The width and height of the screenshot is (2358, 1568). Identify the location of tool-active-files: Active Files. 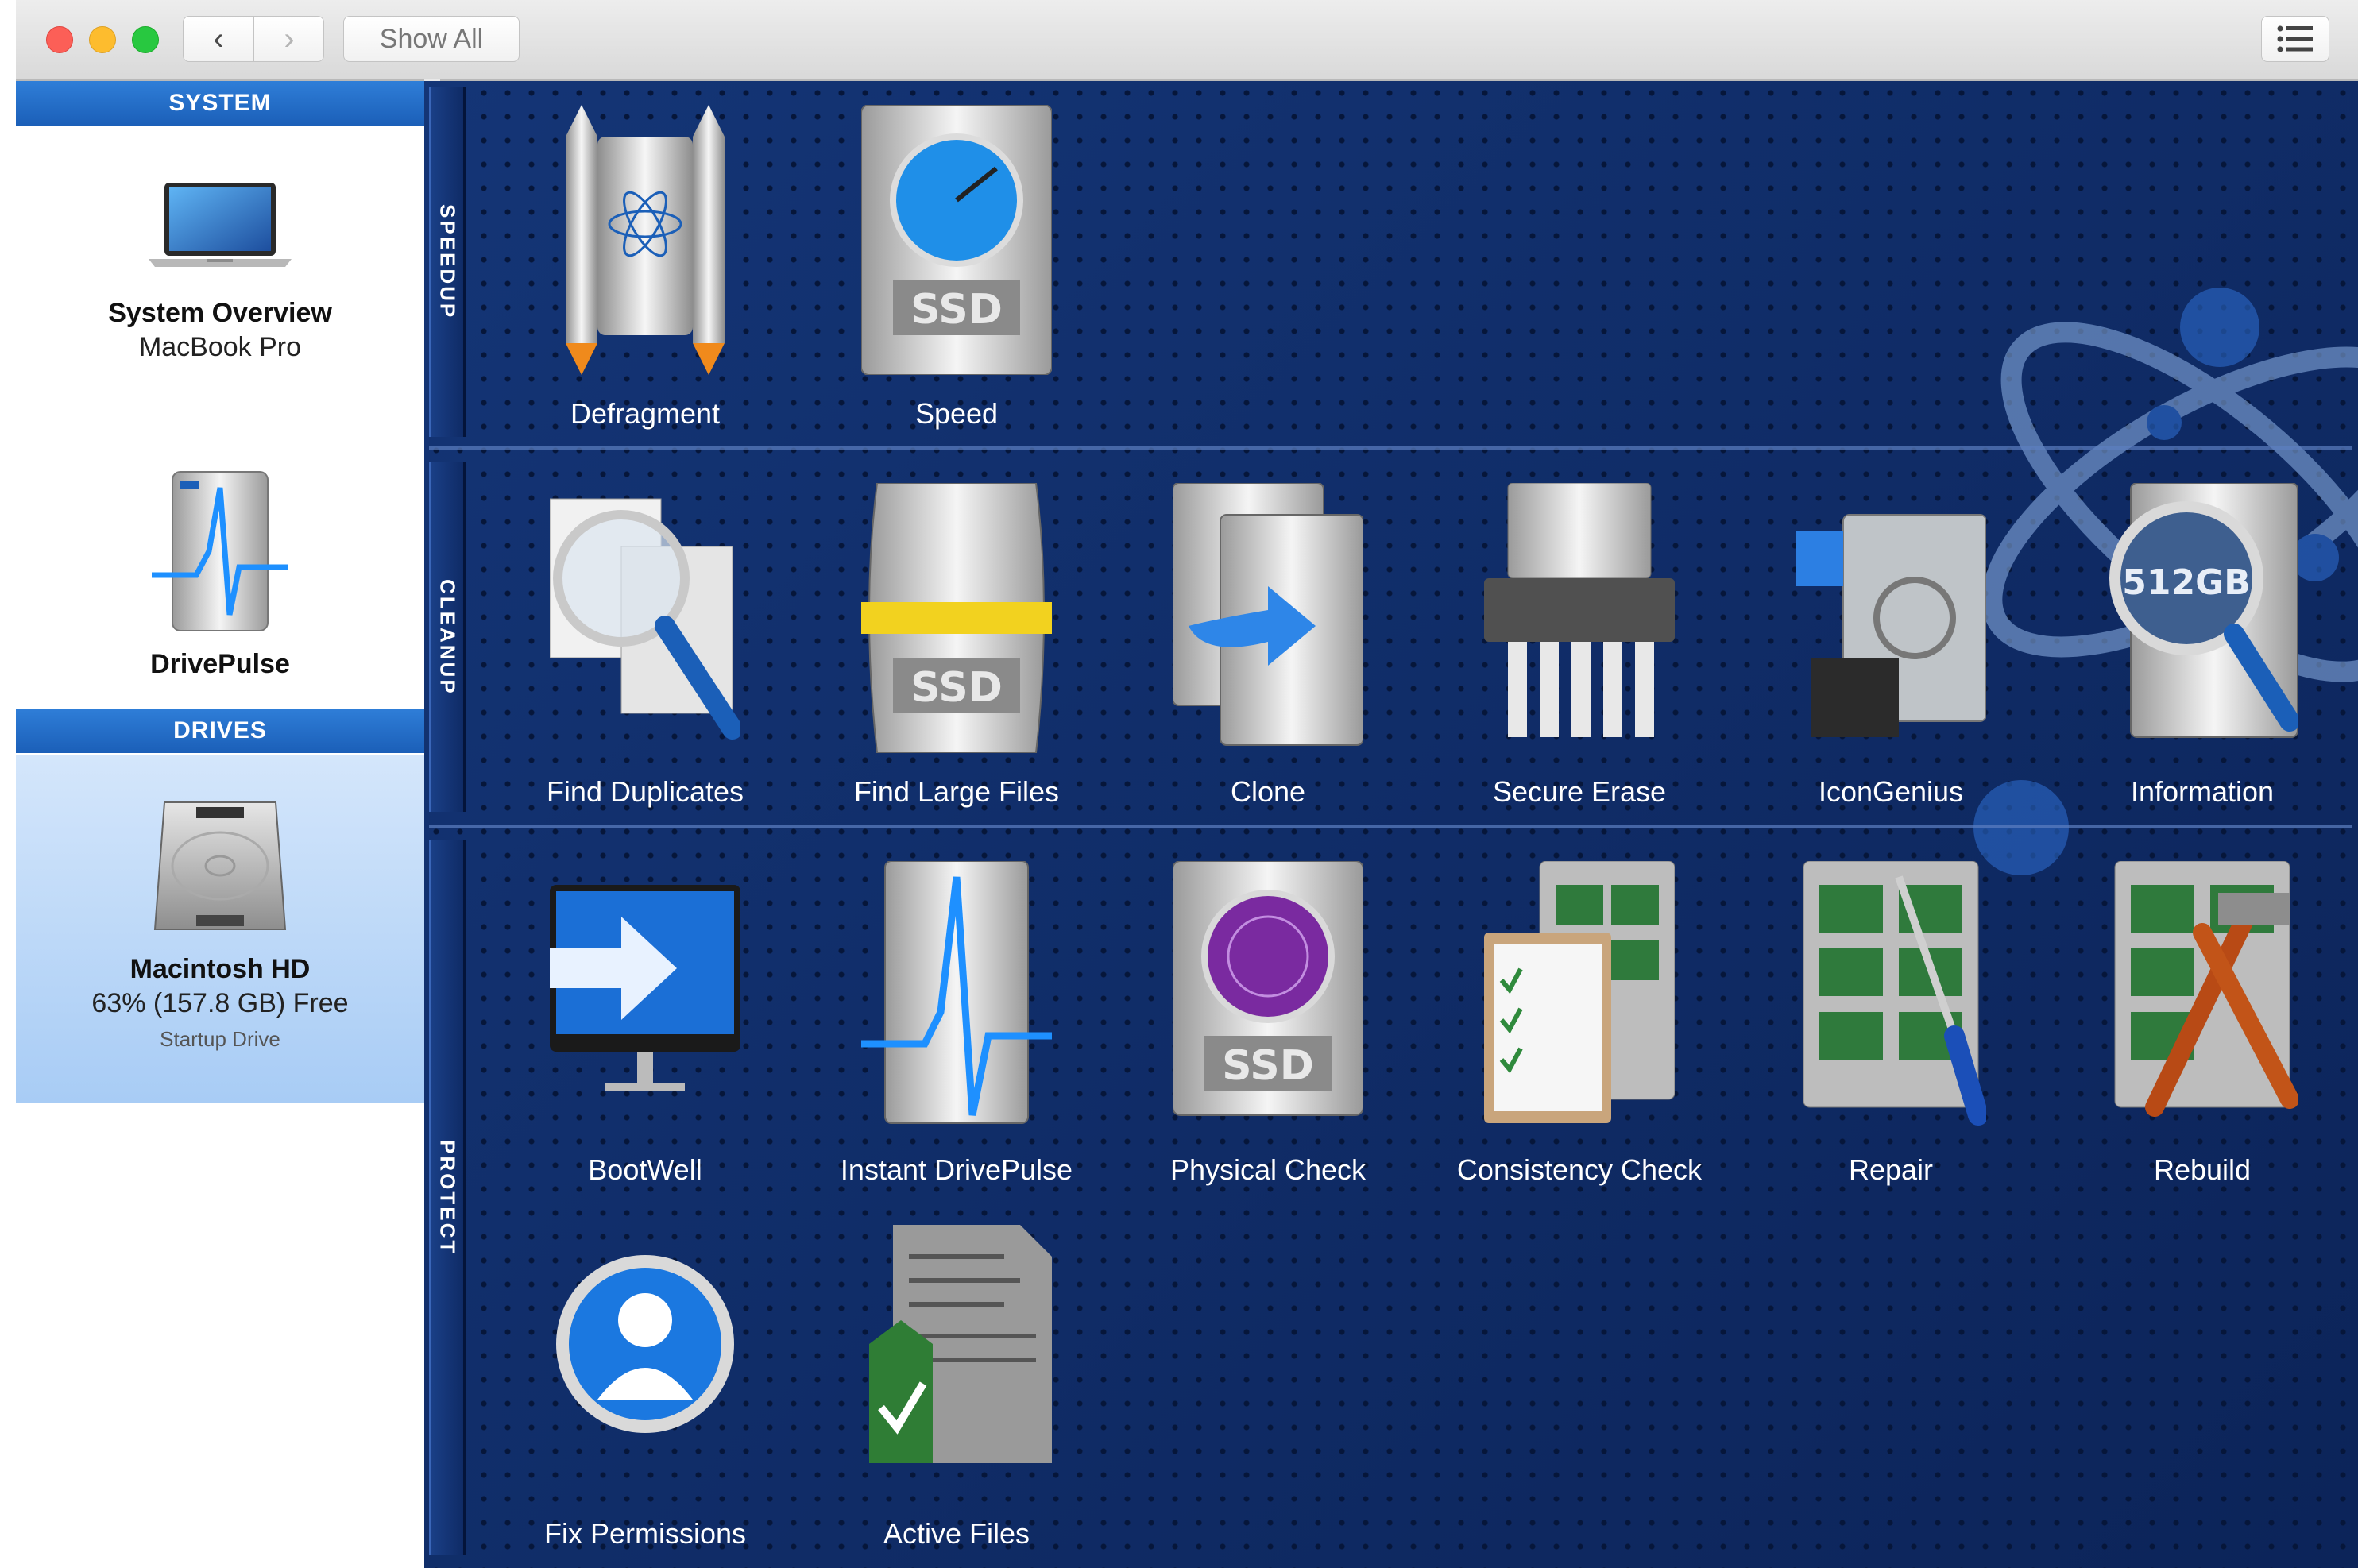
(956, 1387).